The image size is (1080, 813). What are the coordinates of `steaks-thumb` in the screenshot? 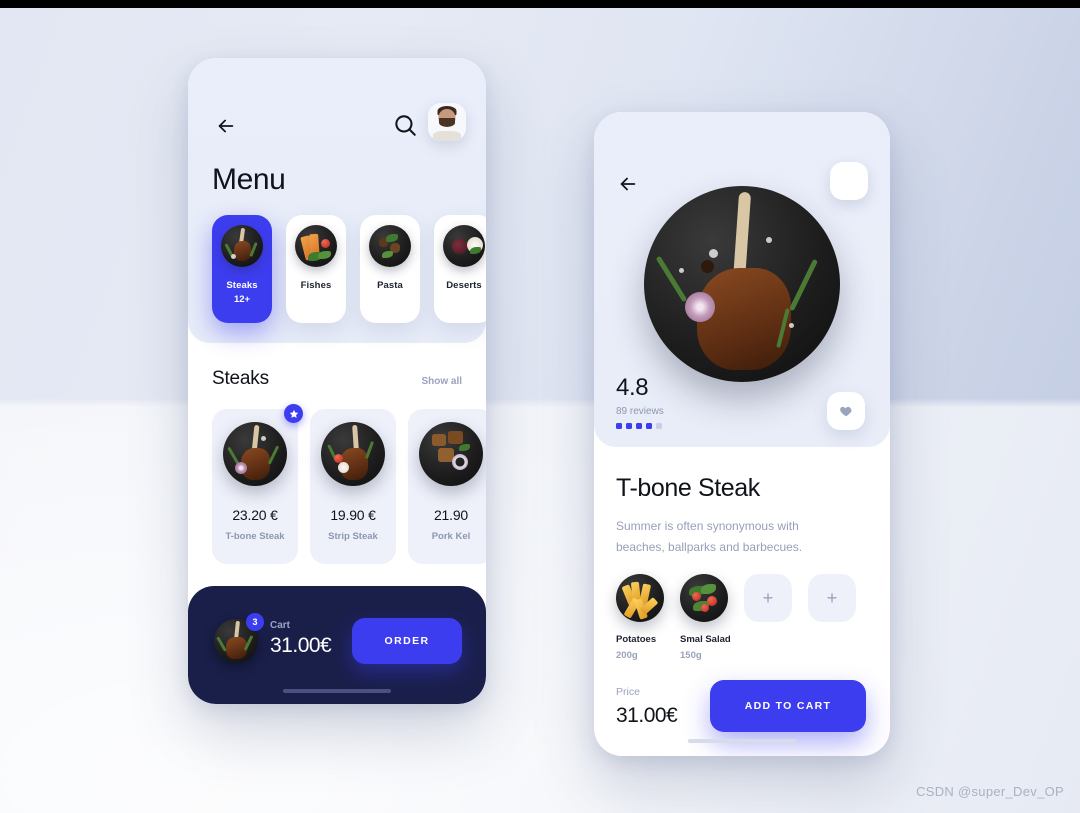 It's located at (242, 246).